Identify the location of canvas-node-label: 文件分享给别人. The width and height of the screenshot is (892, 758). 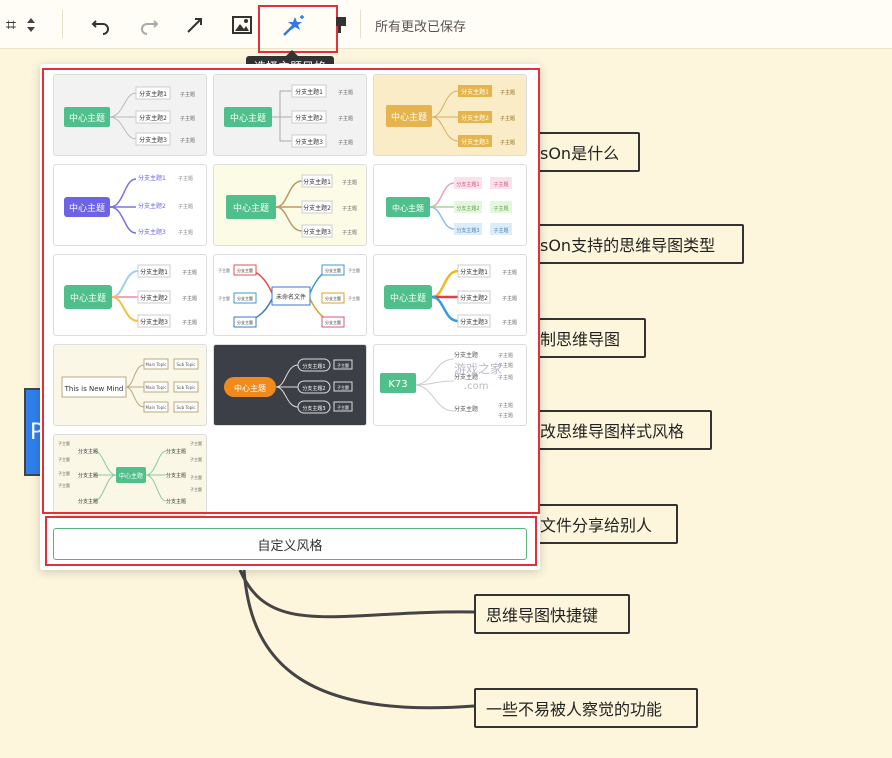
(596, 525).